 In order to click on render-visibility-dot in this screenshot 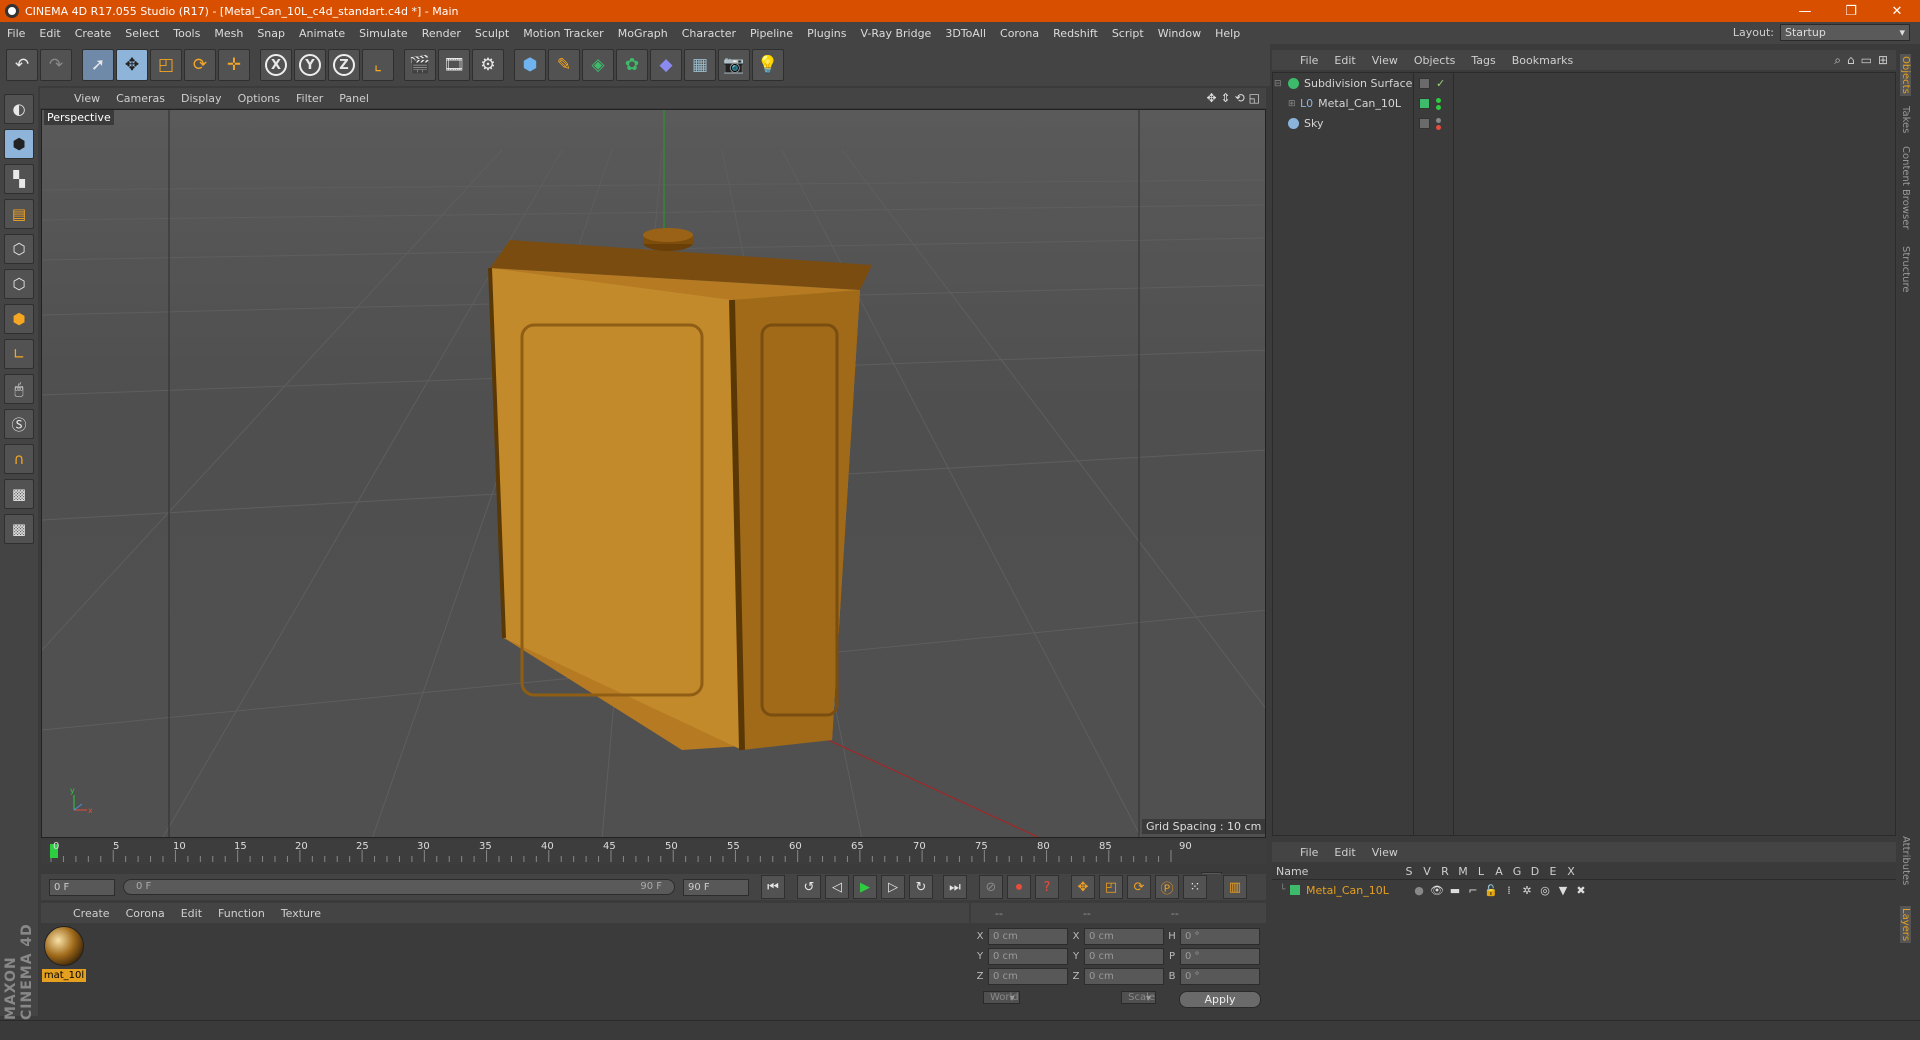, I will do `click(1438, 127)`.